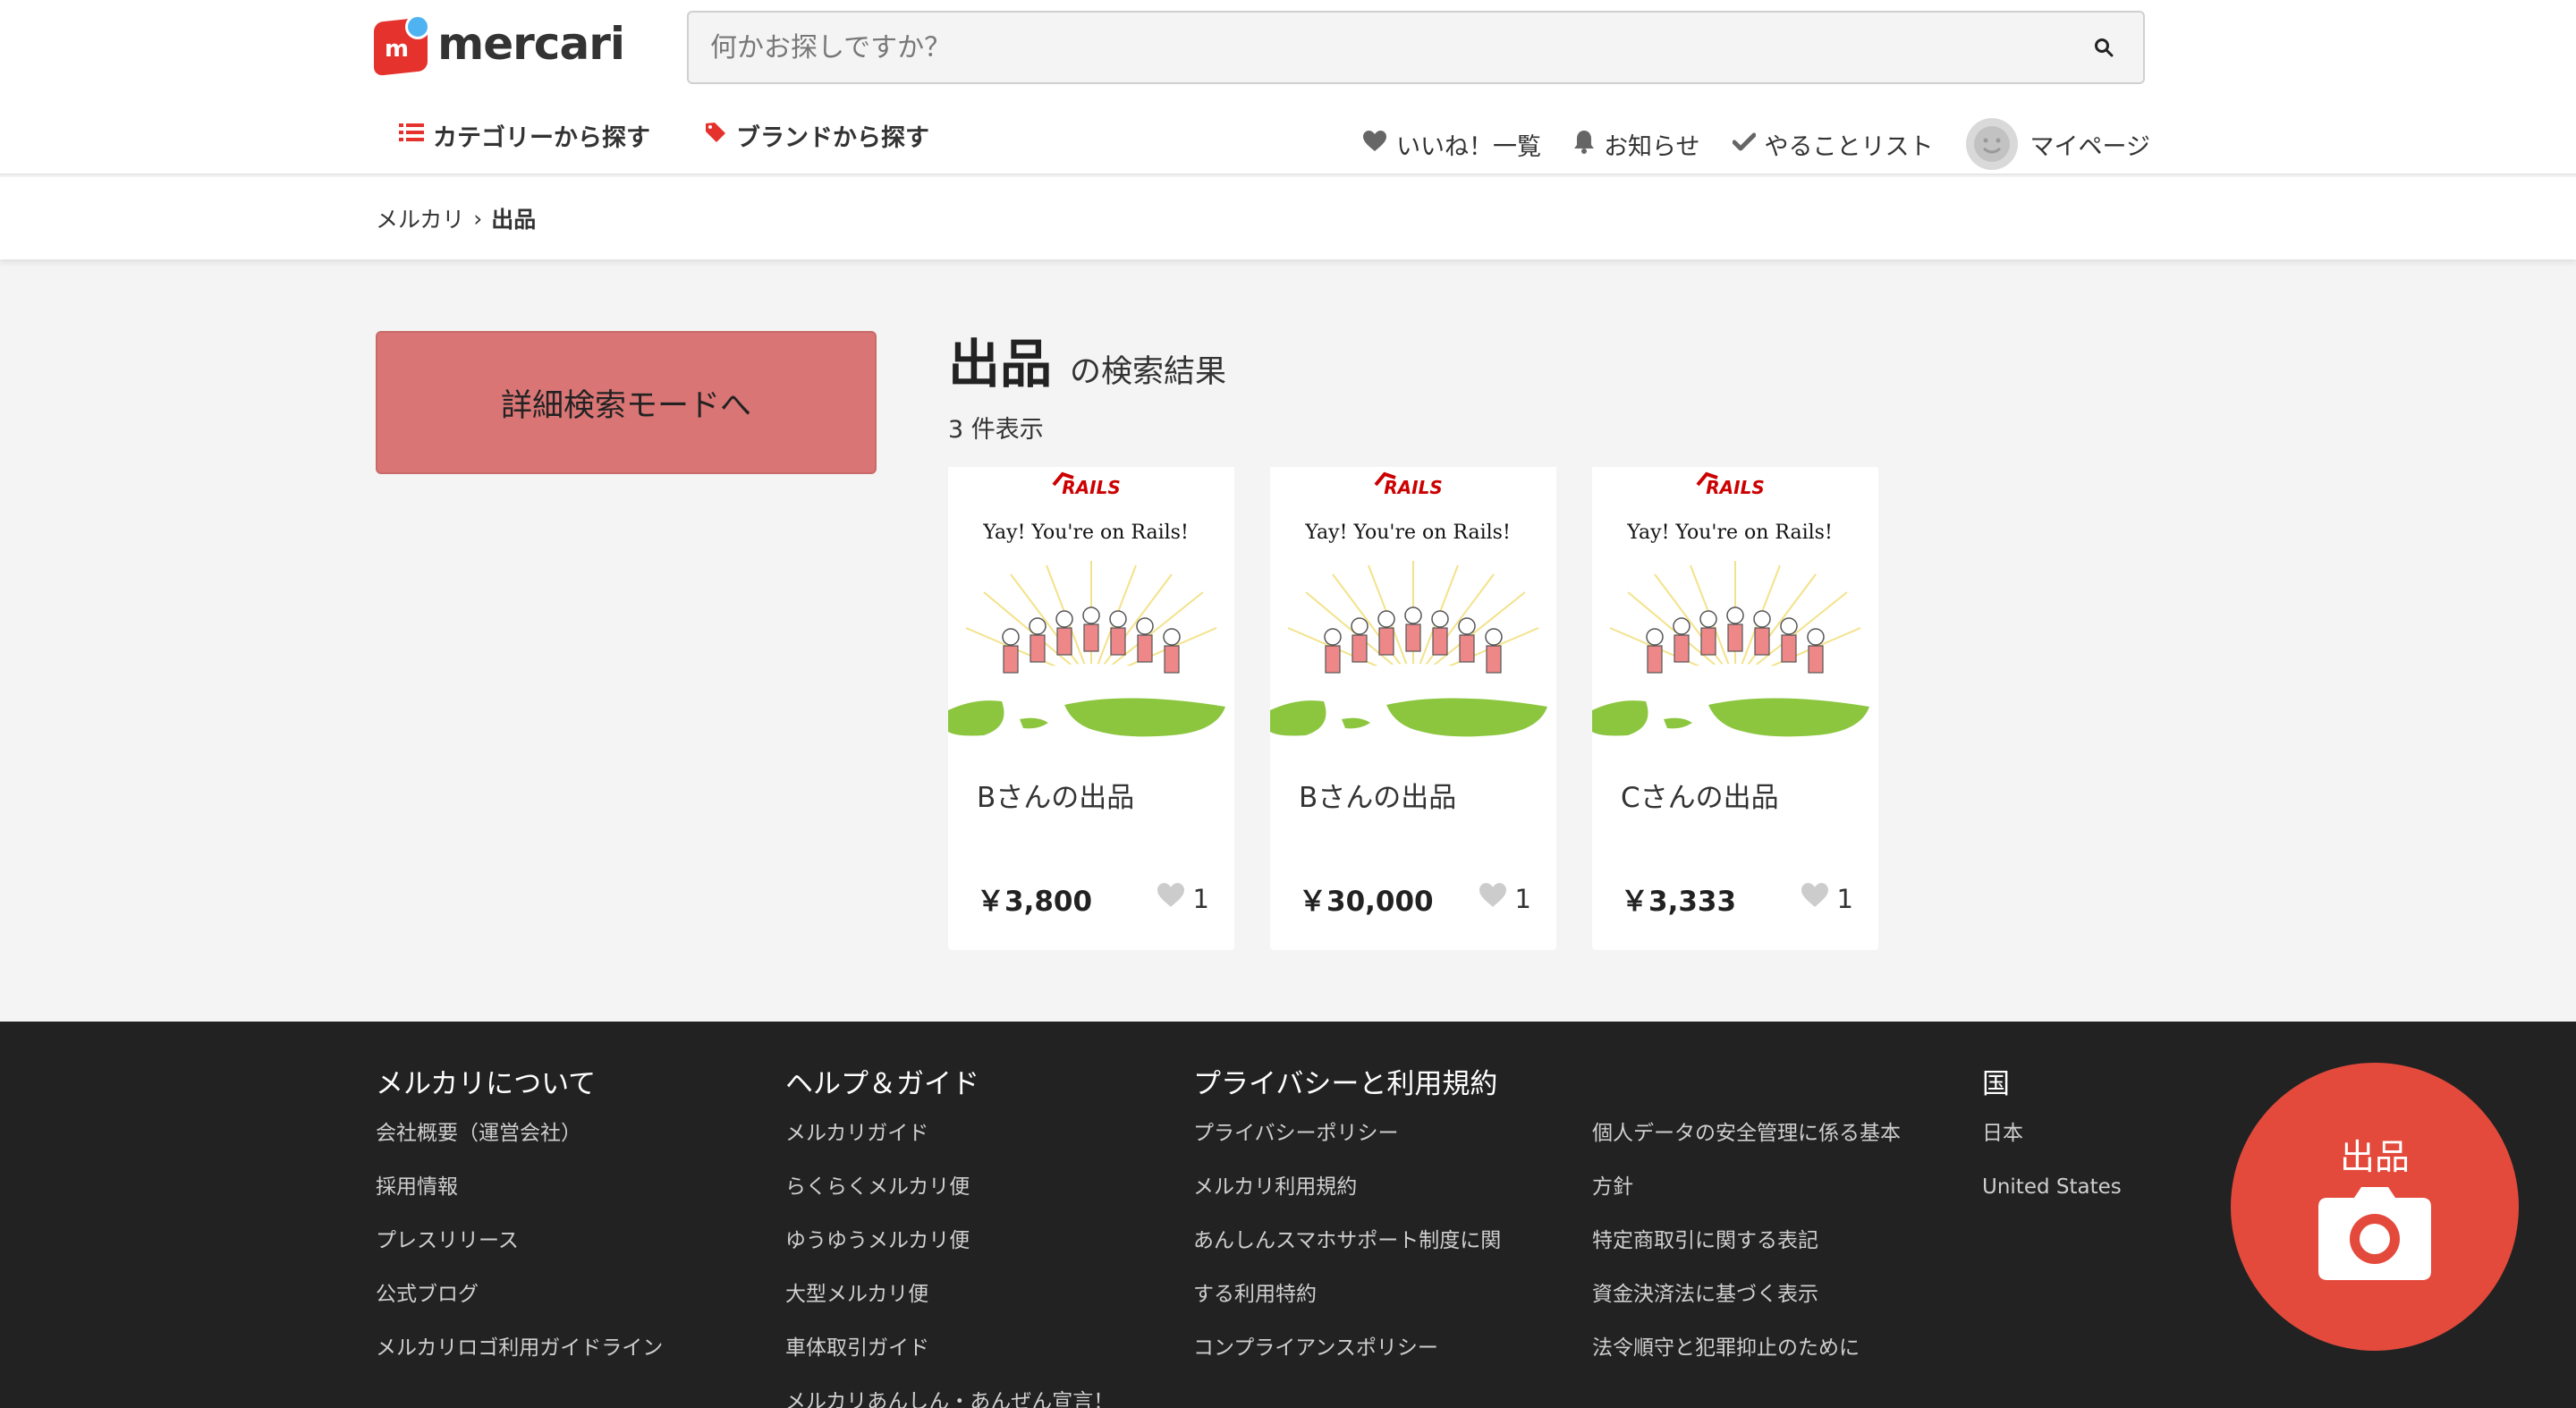  Describe the element at coordinates (2374, 1235) in the screenshot. I see `camera-icon` at that location.